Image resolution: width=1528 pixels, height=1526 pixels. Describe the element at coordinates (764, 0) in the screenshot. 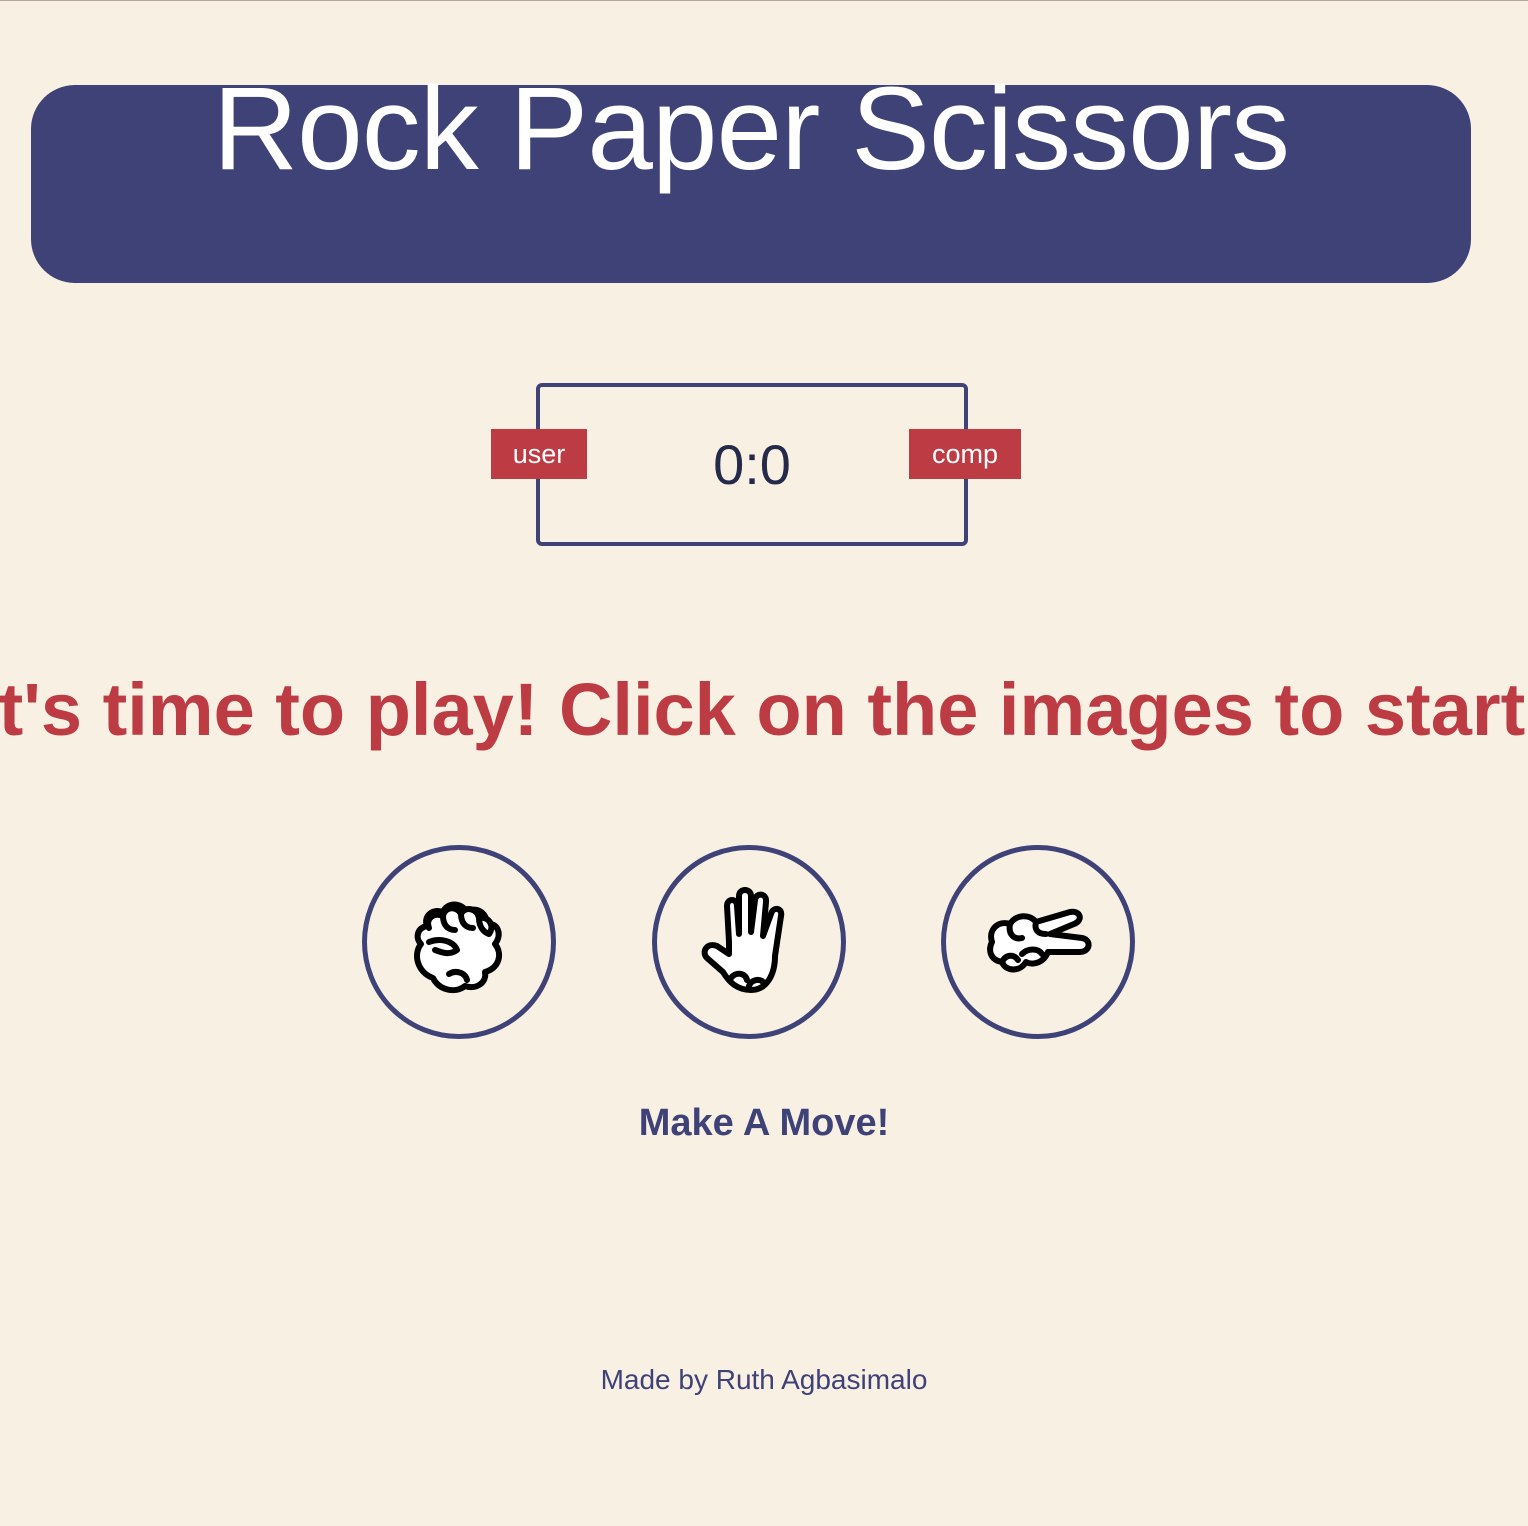

I see `top-divider` at that location.